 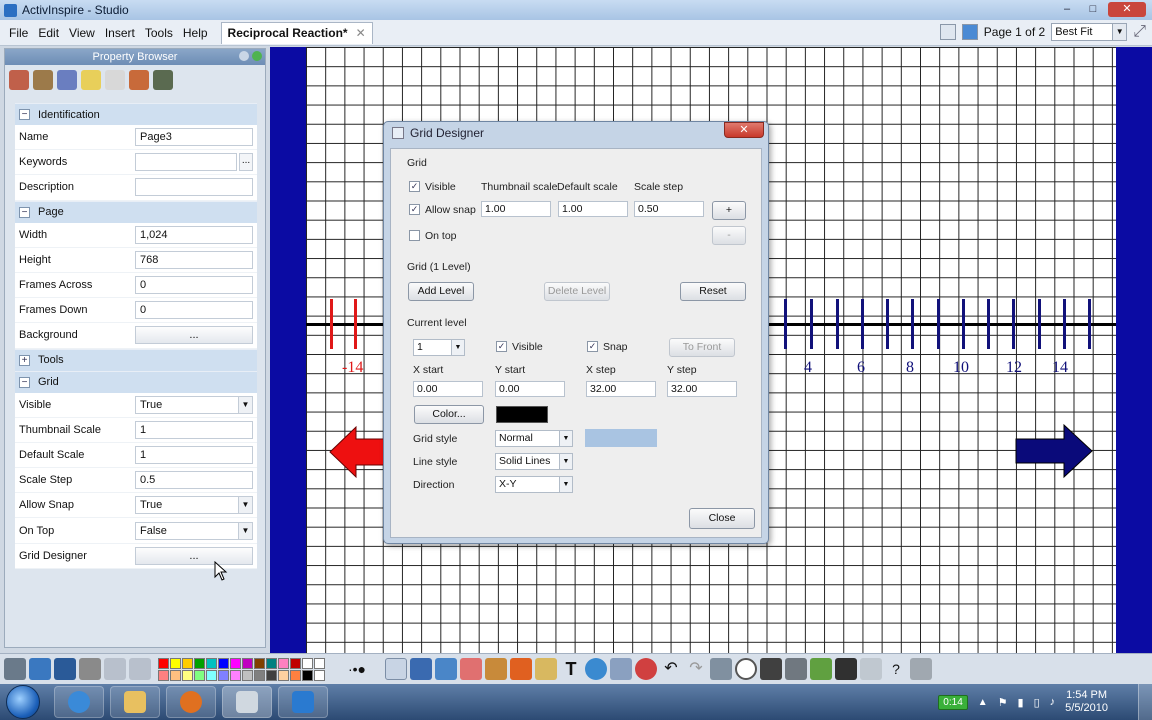 What do you see at coordinates (713, 291) in the screenshot?
I see `reset-button: Reset` at bounding box center [713, 291].